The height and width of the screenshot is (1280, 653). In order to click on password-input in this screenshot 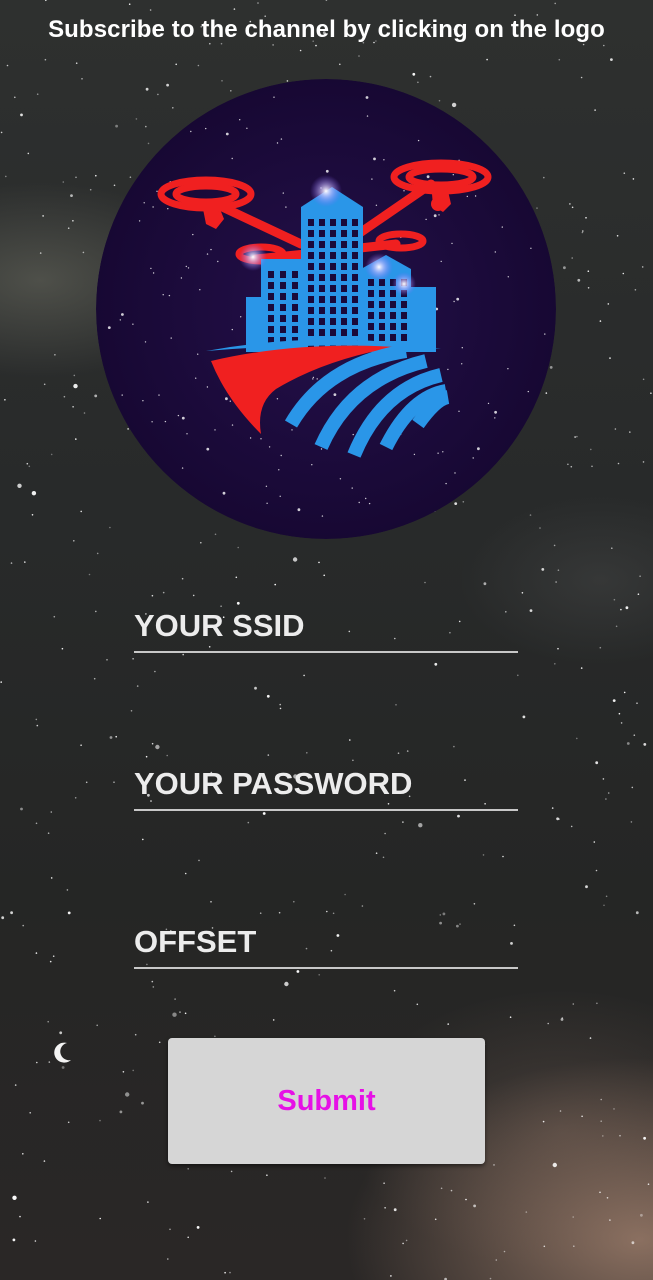, I will do `click(326, 785)`.